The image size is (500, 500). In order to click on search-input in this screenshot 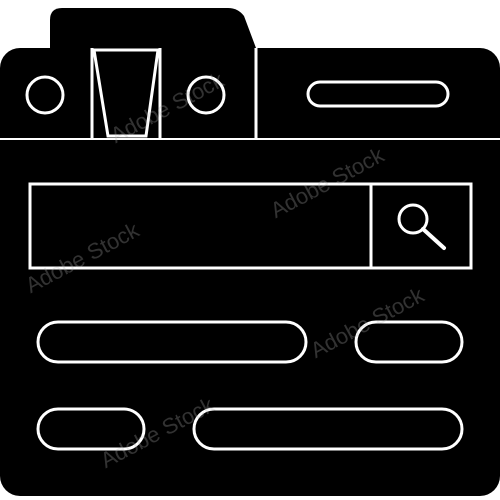, I will do `click(200, 226)`.